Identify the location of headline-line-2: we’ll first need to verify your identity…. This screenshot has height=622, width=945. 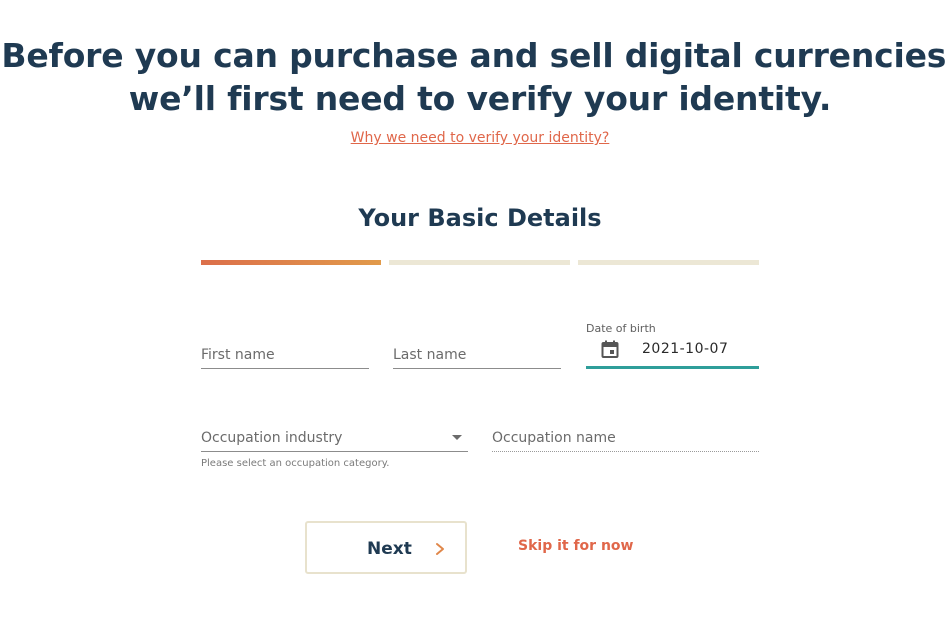
(480, 98).